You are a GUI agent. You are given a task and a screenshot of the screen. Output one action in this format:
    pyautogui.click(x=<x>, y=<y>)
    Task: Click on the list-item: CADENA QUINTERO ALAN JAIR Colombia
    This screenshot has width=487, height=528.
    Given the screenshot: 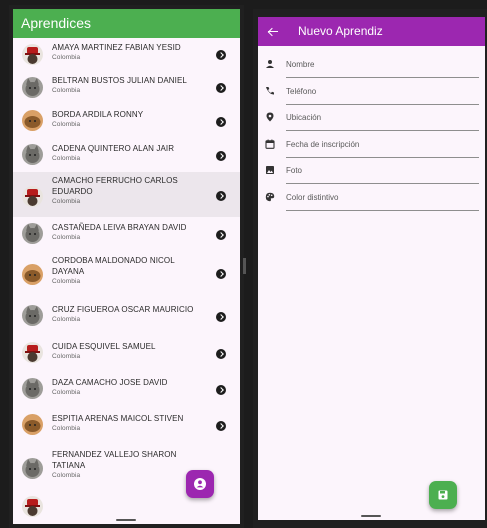 What is the action you would take?
    pyautogui.click(x=126, y=155)
    